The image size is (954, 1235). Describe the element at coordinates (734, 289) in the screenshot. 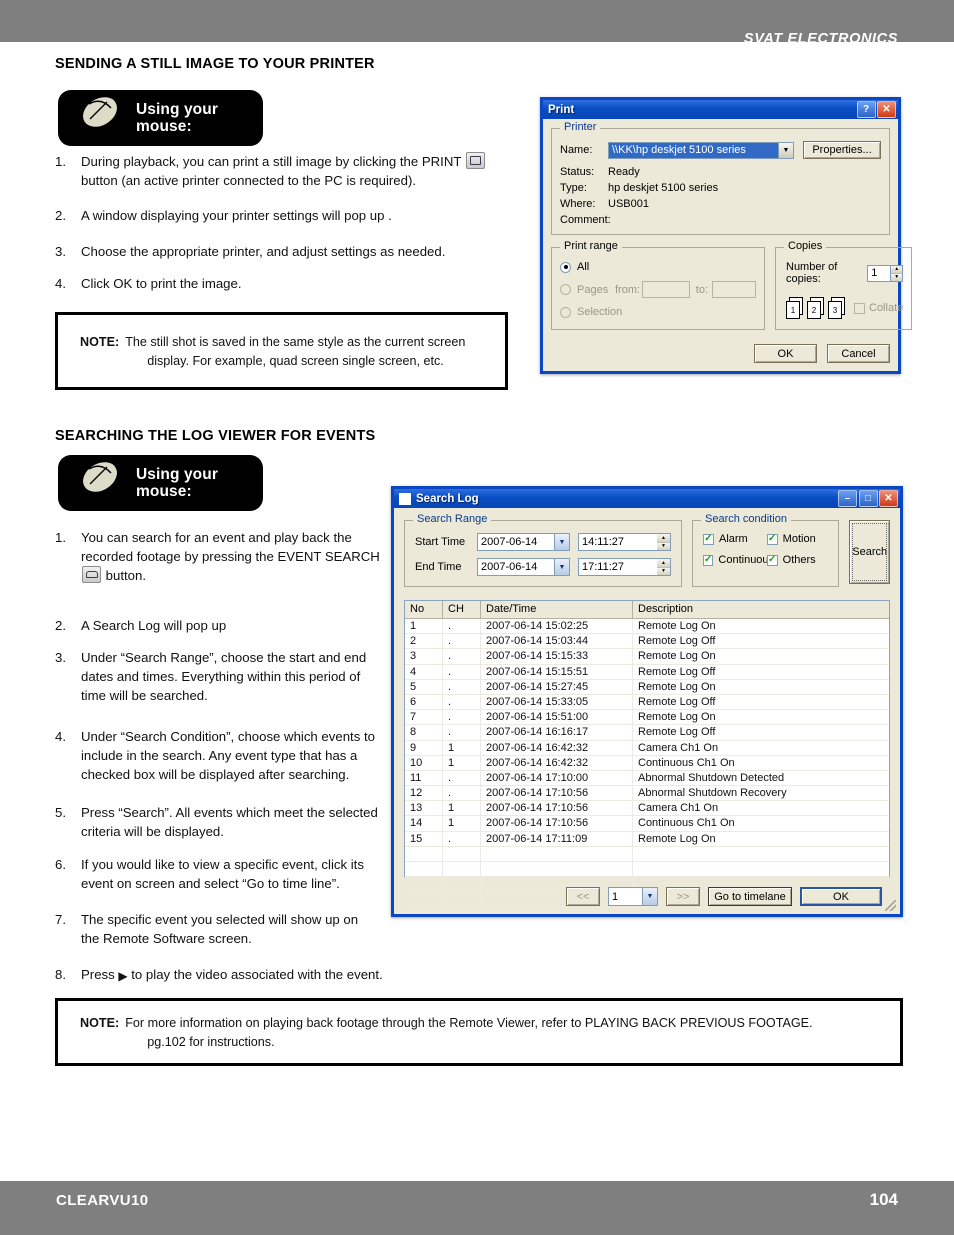

I see `to-input` at that location.